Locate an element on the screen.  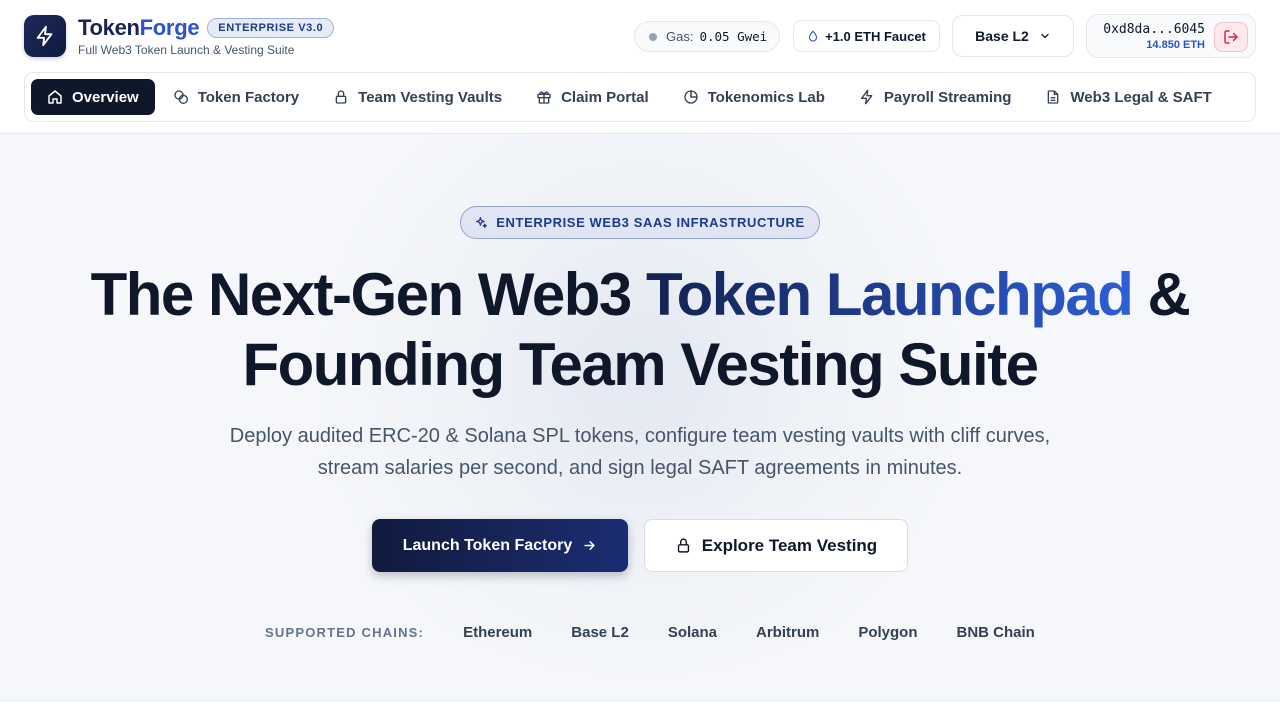
explore-team-vesting-button: Explore Team Vesting is located at coordinates (776, 545).